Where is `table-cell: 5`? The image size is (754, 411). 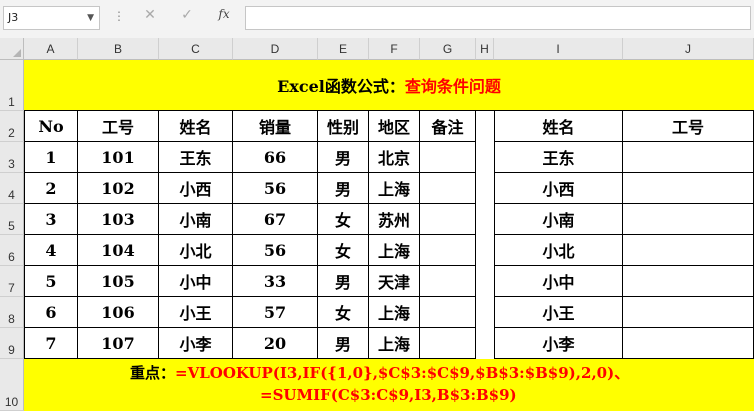 table-cell: 5 is located at coordinates (51, 281).